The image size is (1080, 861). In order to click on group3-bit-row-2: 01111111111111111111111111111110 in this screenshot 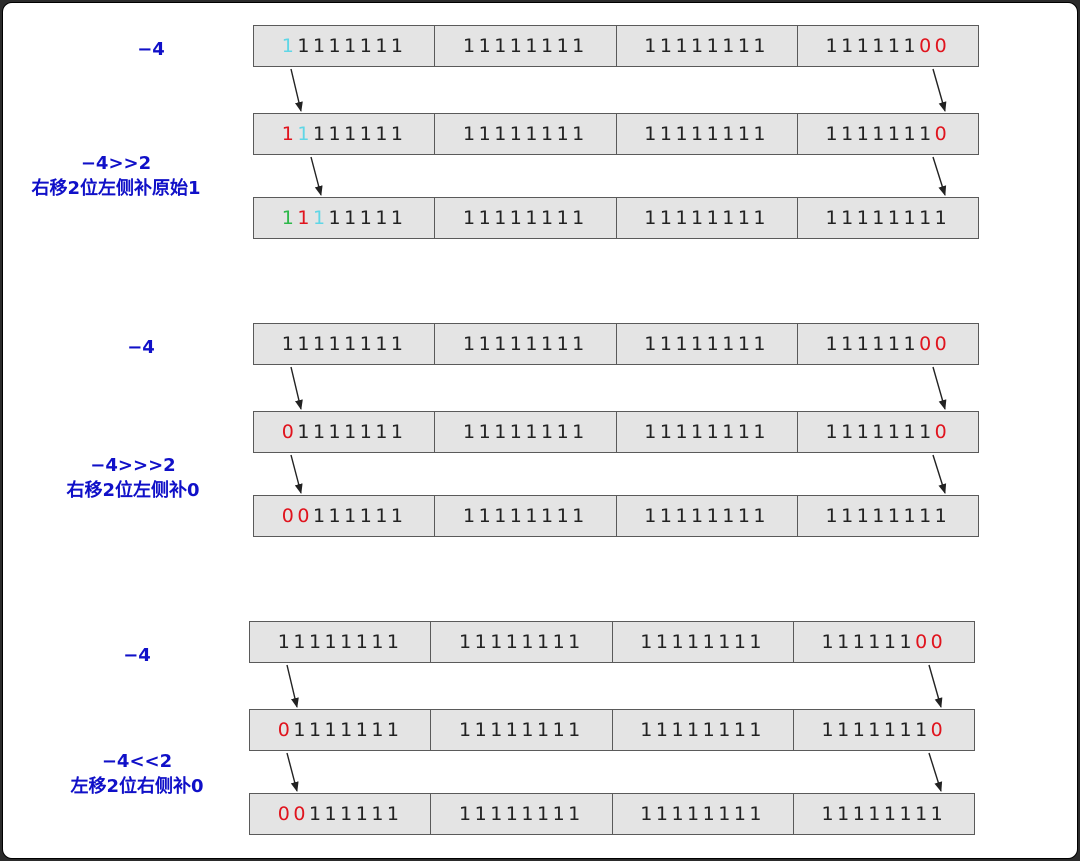, I will do `click(612, 730)`.